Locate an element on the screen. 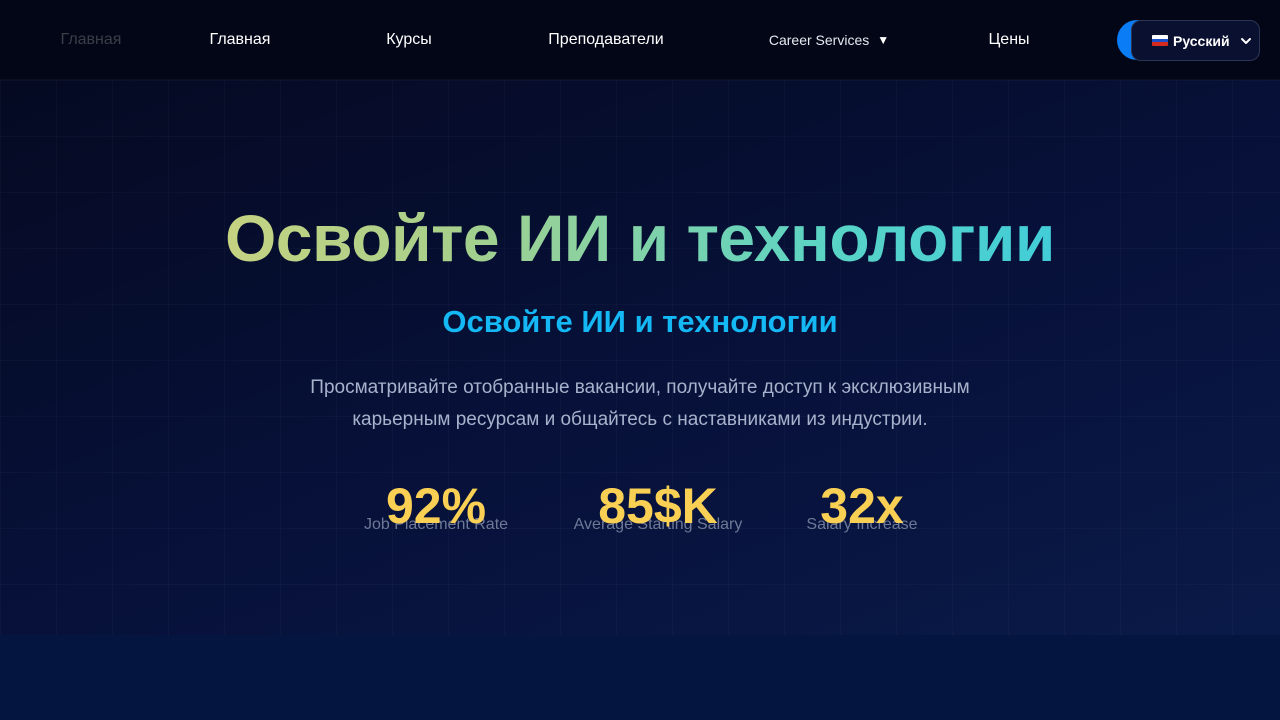 This screenshot has width=1280, height=720. russia-flag-icon is located at coordinates (1160, 40).